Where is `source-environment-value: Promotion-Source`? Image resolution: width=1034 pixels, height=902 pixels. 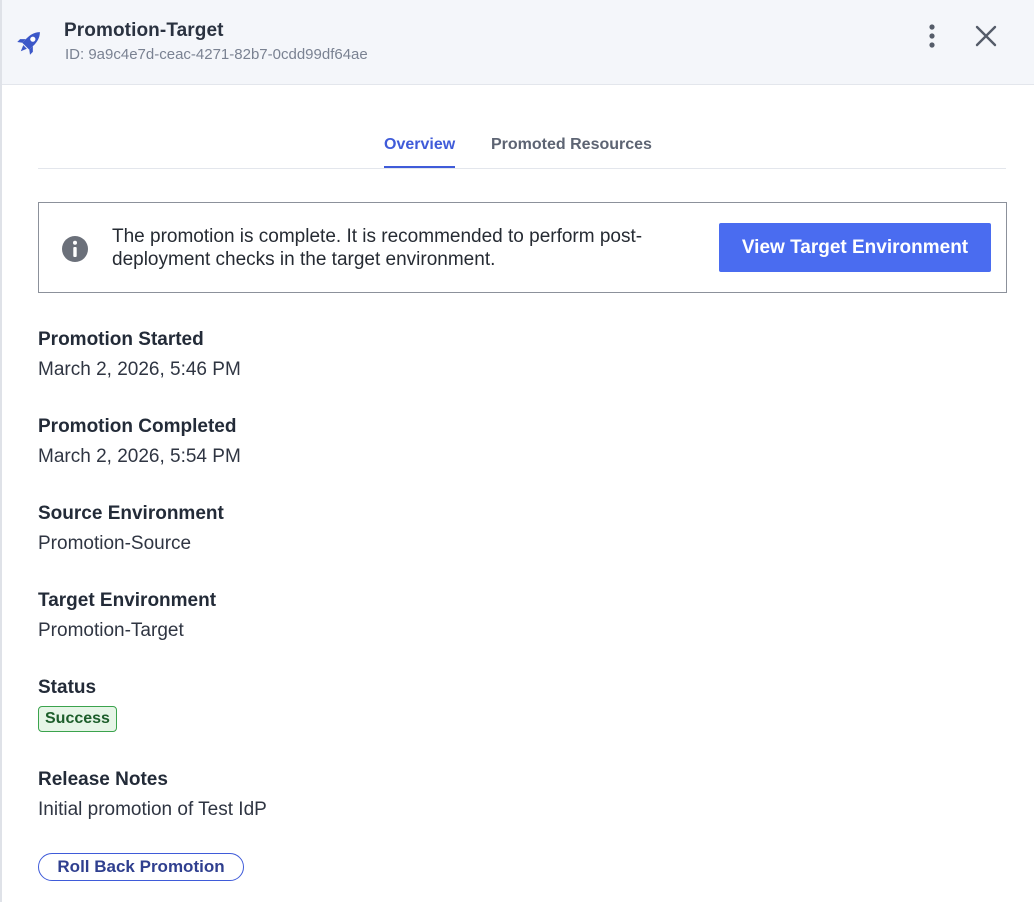 source-environment-value: Promotion-Source is located at coordinates (115, 543).